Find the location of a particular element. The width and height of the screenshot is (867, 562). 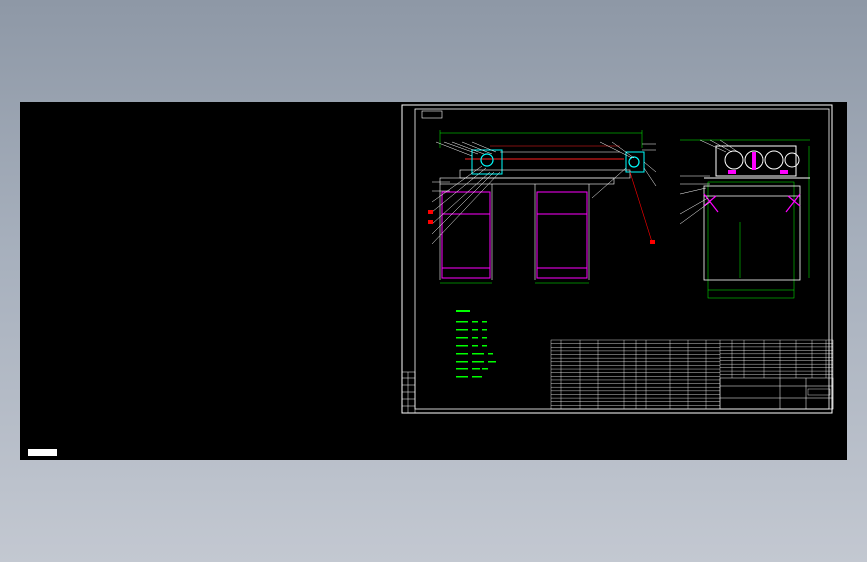

technical-notes is located at coordinates (476, 344).